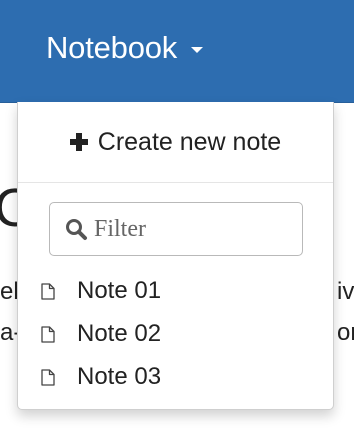 The width and height of the screenshot is (354, 430). What do you see at coordinates (78, 142) in the screenshot?
I see `plus-icon` at bounding box center [78, 142].